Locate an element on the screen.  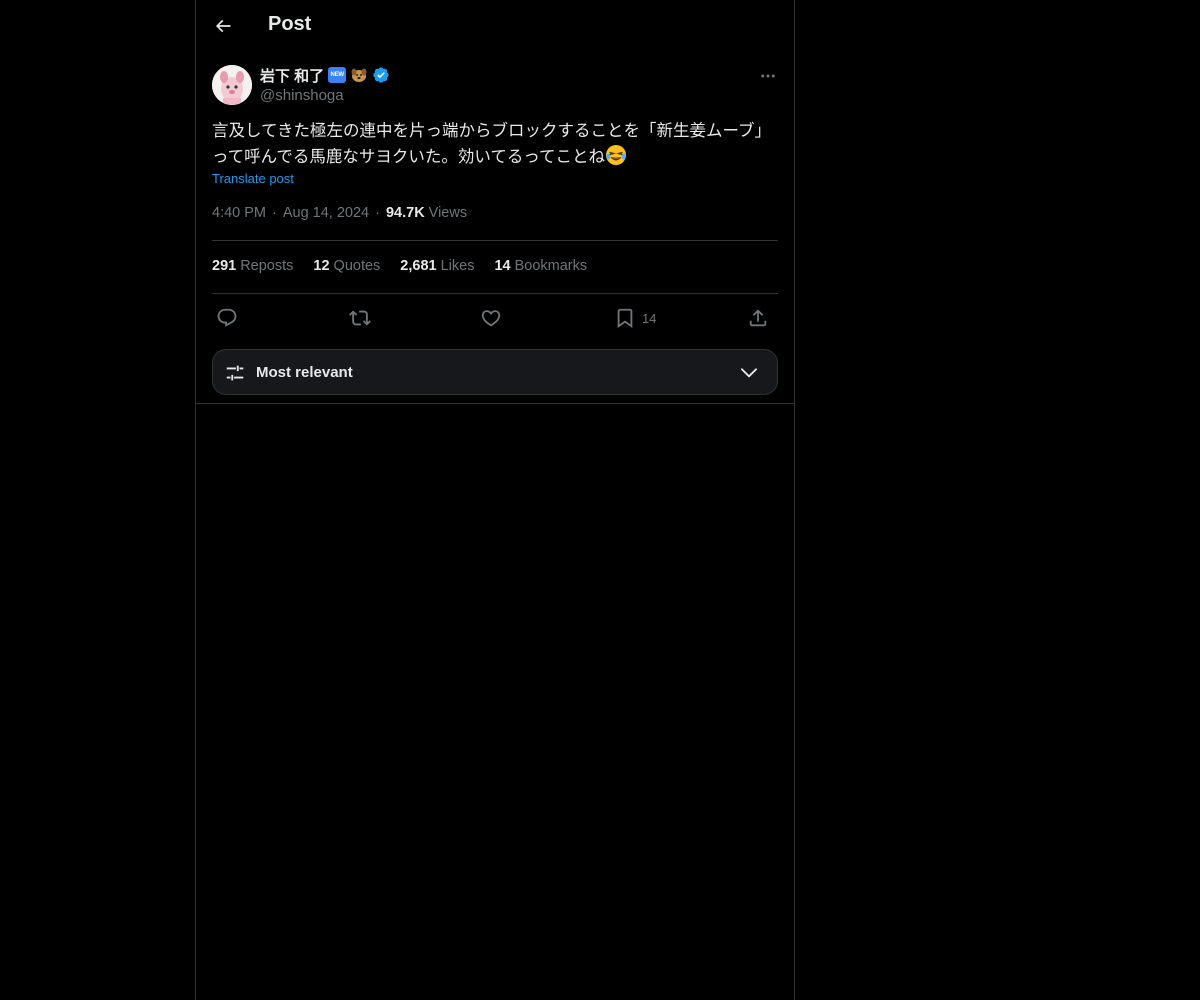
dog-emoji-icon is located at coordinates (359, 75).